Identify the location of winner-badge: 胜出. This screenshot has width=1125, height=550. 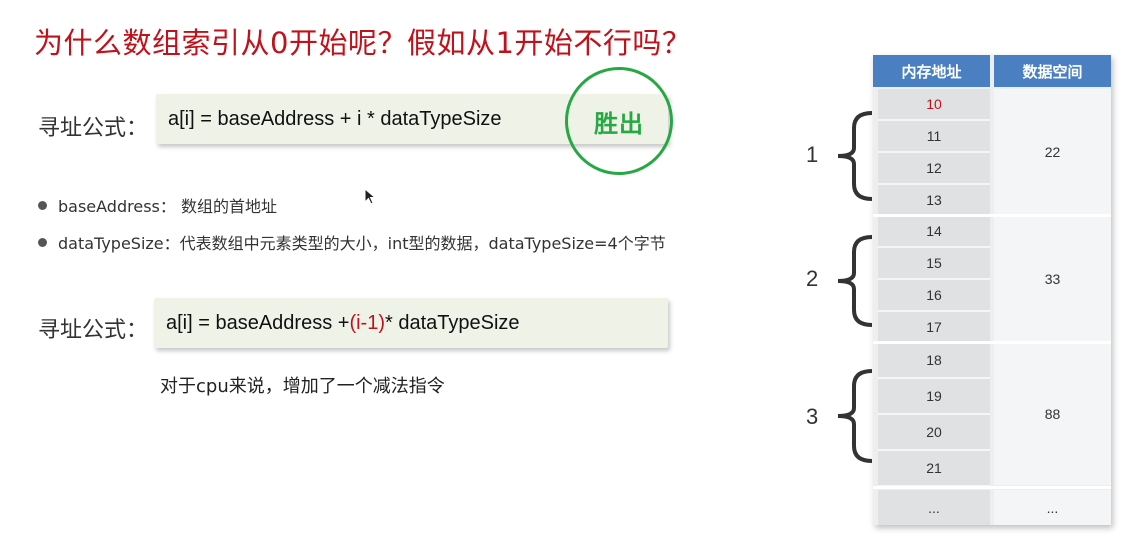
(619, 123).